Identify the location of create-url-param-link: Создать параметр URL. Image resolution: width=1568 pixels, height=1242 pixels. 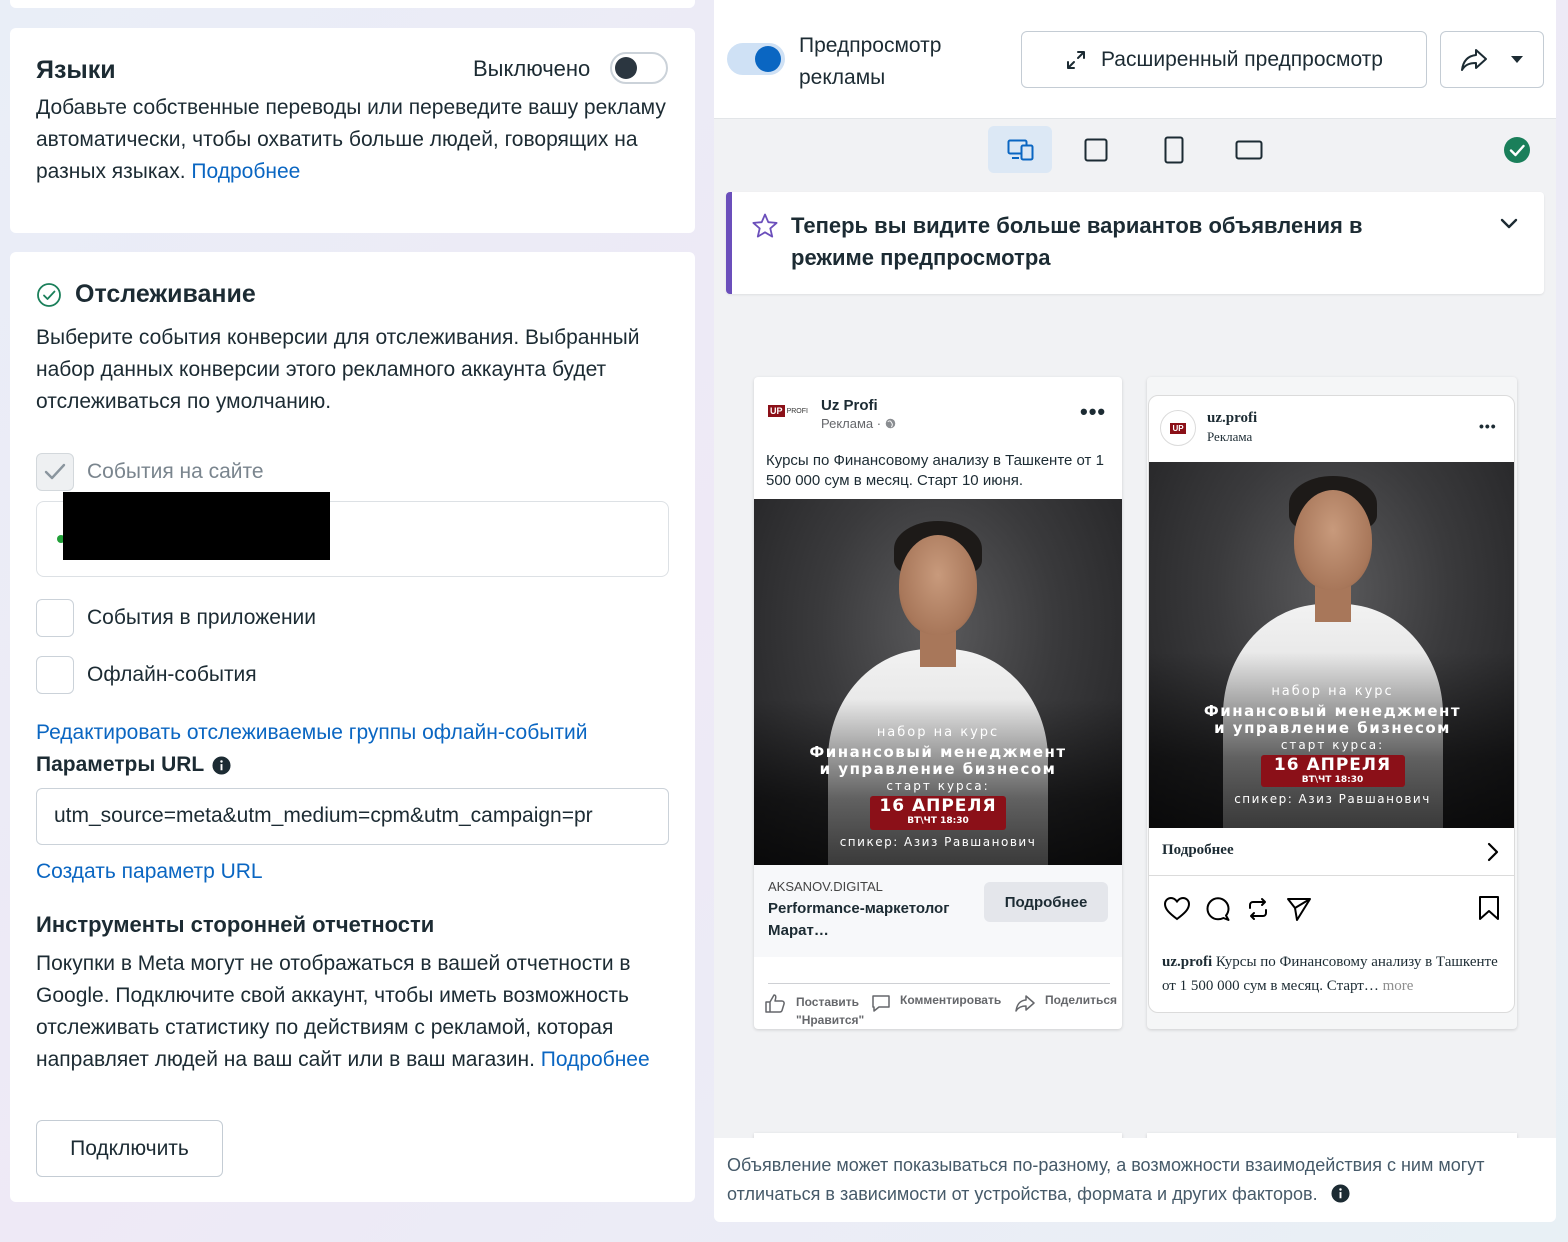
(149, 872).